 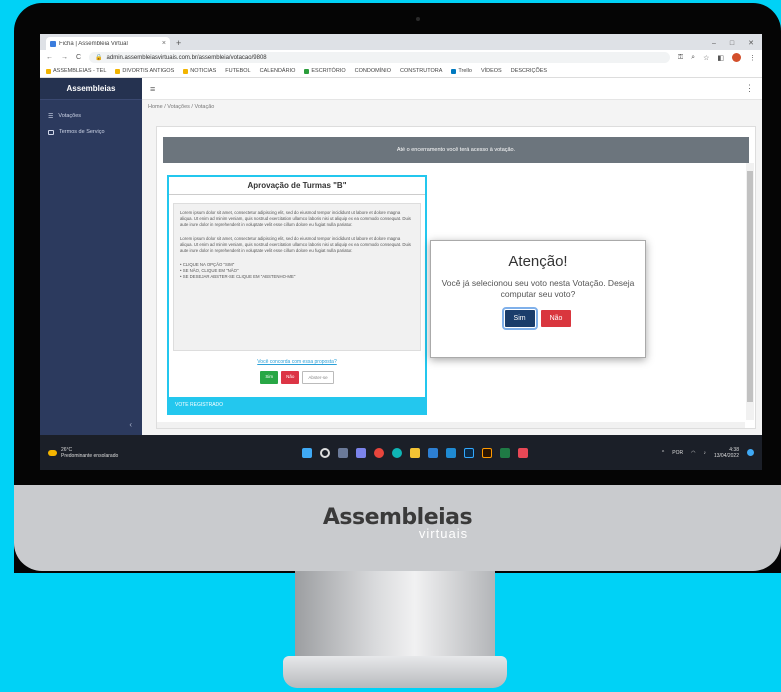 I want to click on zoom-icon: ⌕, so click(x=693, y=58).